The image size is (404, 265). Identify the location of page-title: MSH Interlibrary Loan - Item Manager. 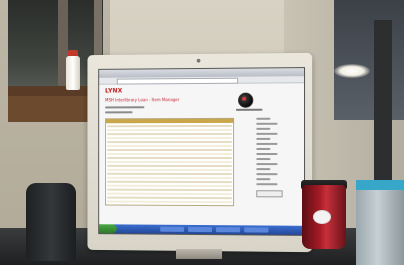
(169, 100).